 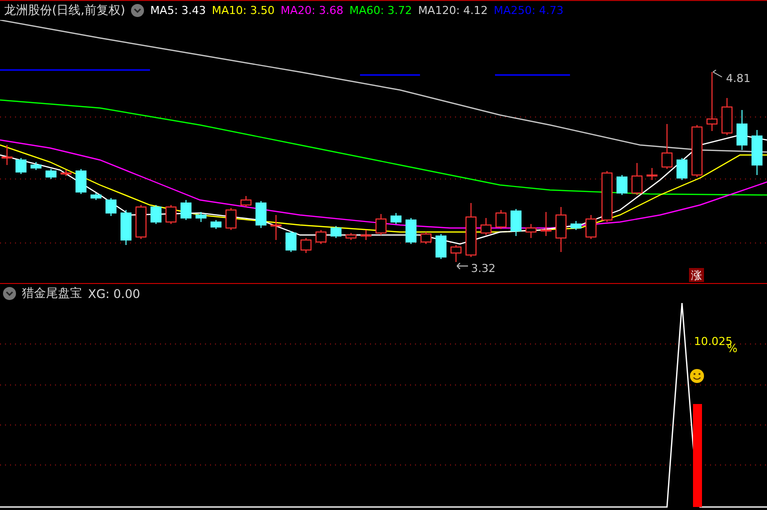 What do you see at coordinates (114, 293) in the screenshot?
I see `indicator-reading: XG: 0.00` at bounding box center [114, 293].